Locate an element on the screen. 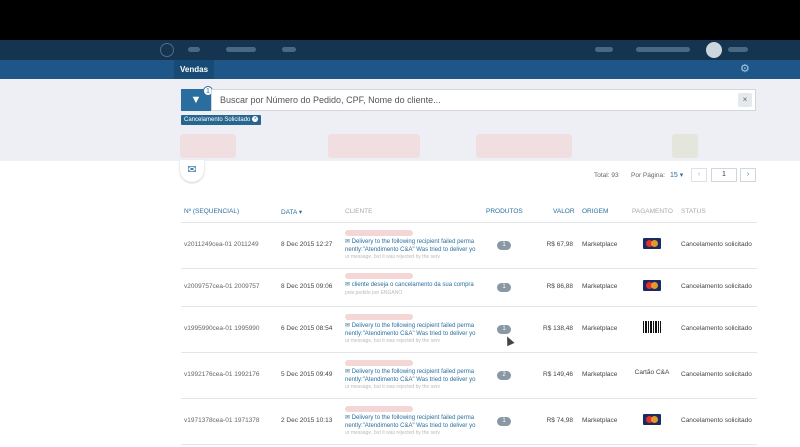  header-valor: VALOR is located at coordinates (564, 211).